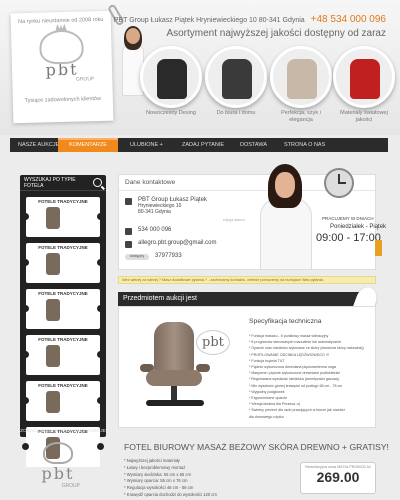  What do you see at coordinates (168, 256) in the screenshot?
I see `contact-gg: 37977933` at bounding box center [168, 256].